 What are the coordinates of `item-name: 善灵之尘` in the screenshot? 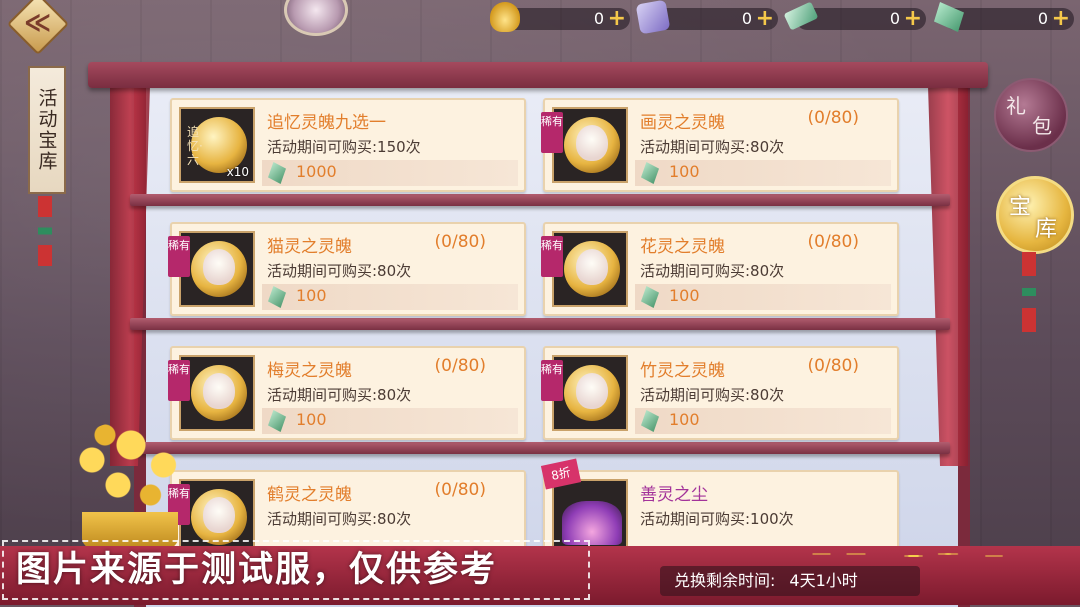 It's located at (674, 495).